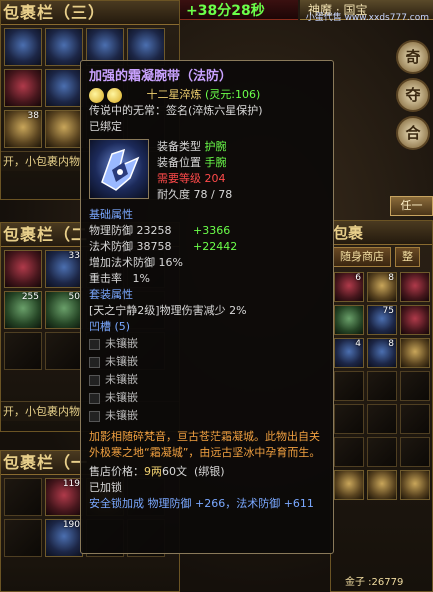  I want to click on stack-count: 50, so click(74, 297).